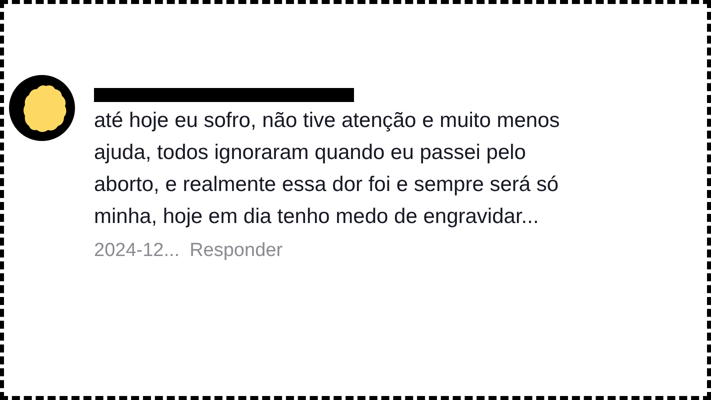  I want to click on reply-button: Responder, so click(236, 251).